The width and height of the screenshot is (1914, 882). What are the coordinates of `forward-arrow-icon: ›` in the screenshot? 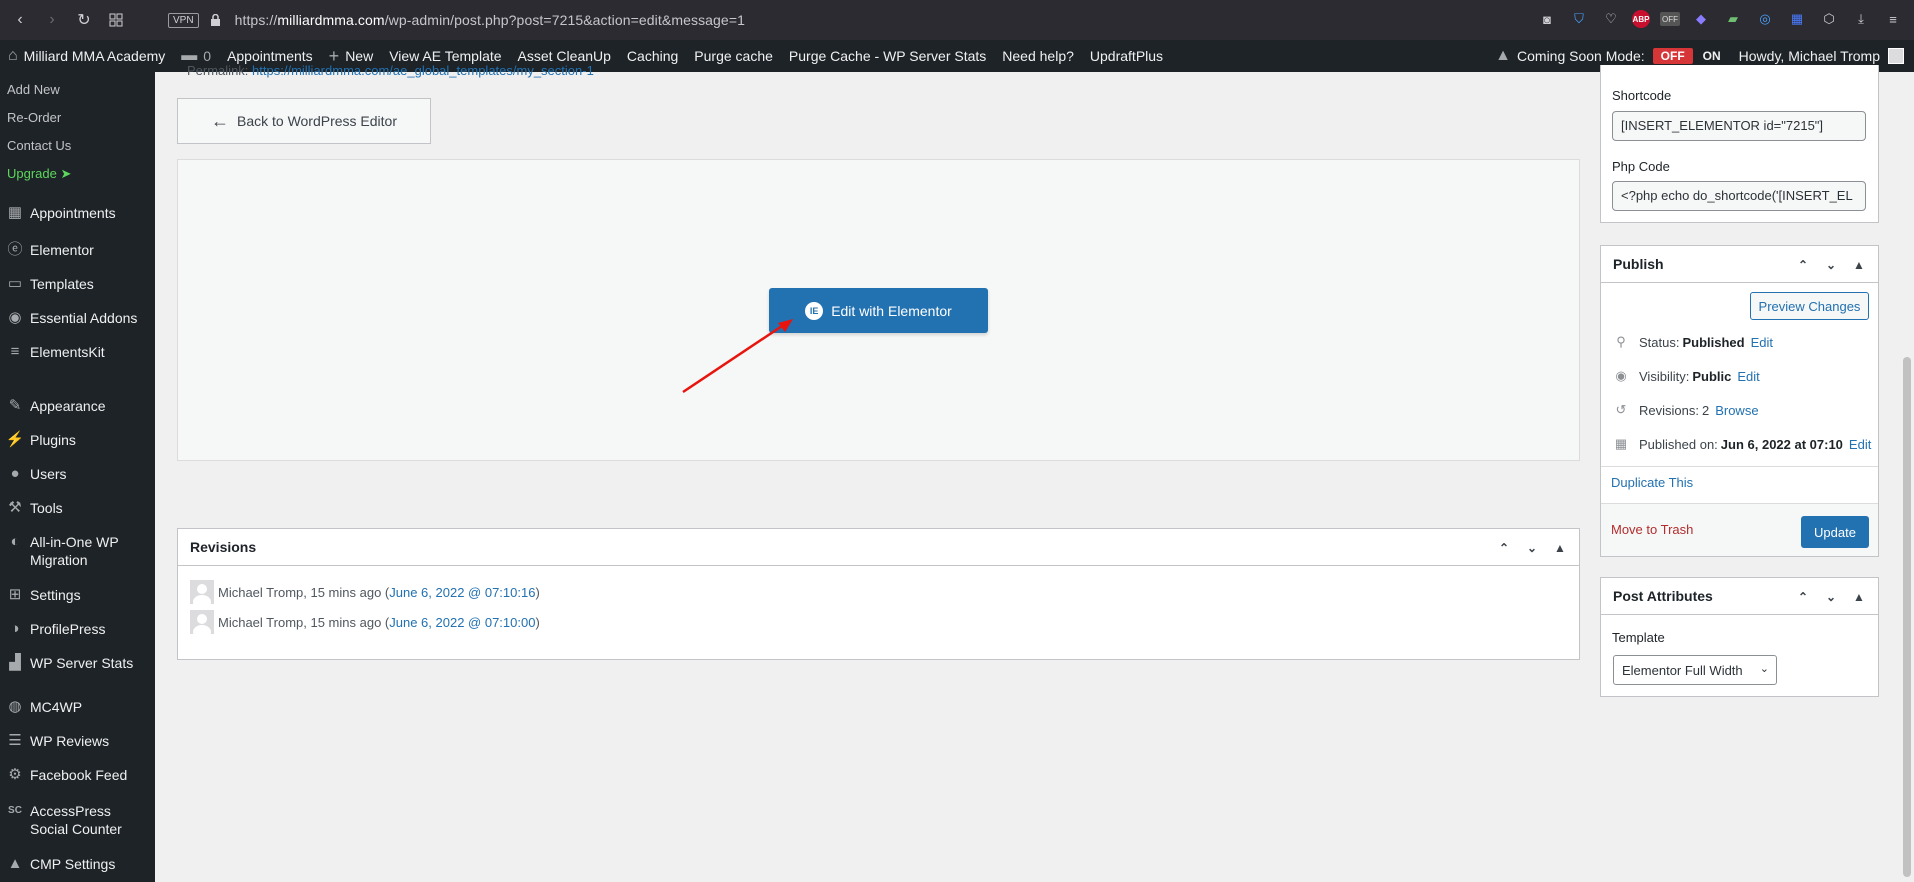 It's located at (52, 20).